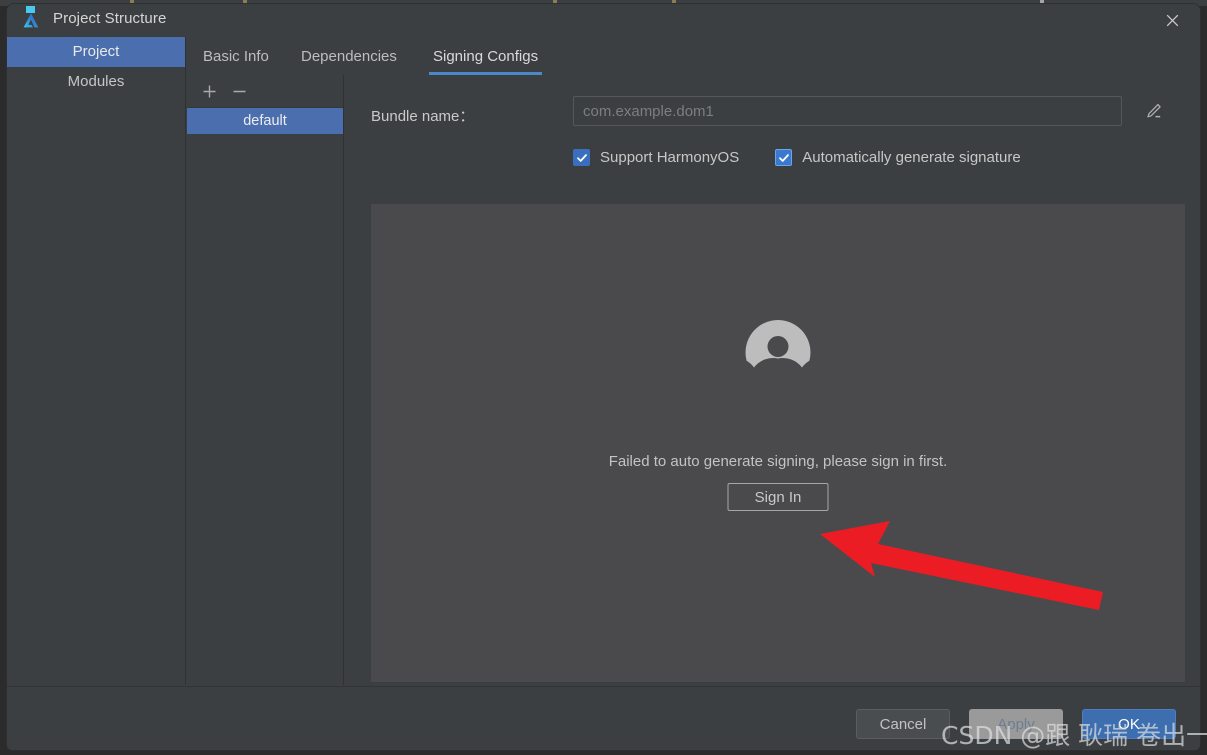 Image resolution: width=1207 pixels, height=755 pixels. What do you see at coordinates (911, 157) in the screenshot?
I see `checkbox-label: Automatically generate signature` at bounding box center [911, 157].